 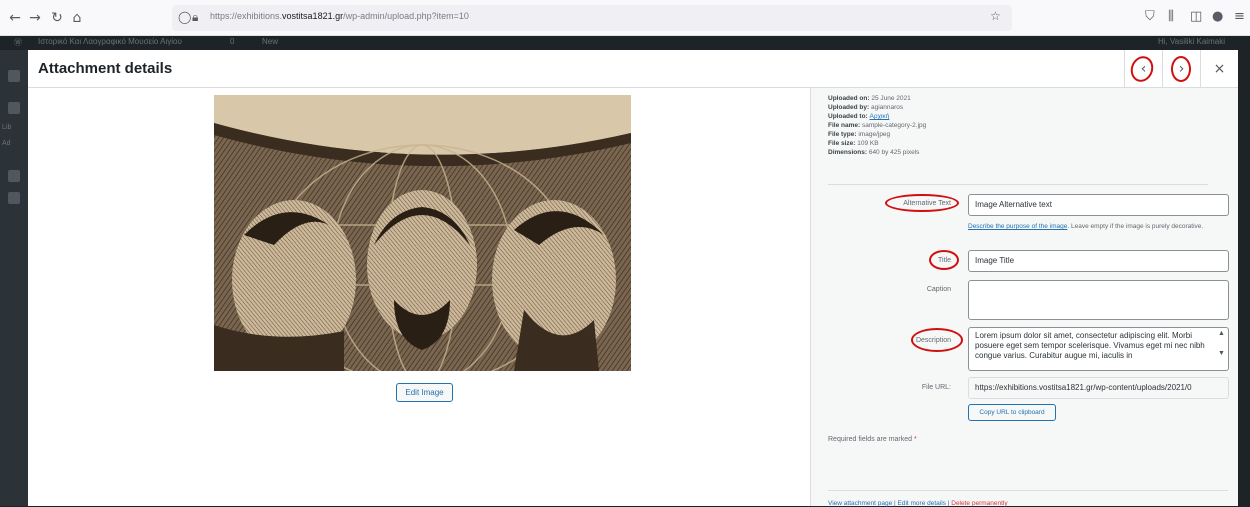 I want to click on media-icon, so click(x=14, y=108).